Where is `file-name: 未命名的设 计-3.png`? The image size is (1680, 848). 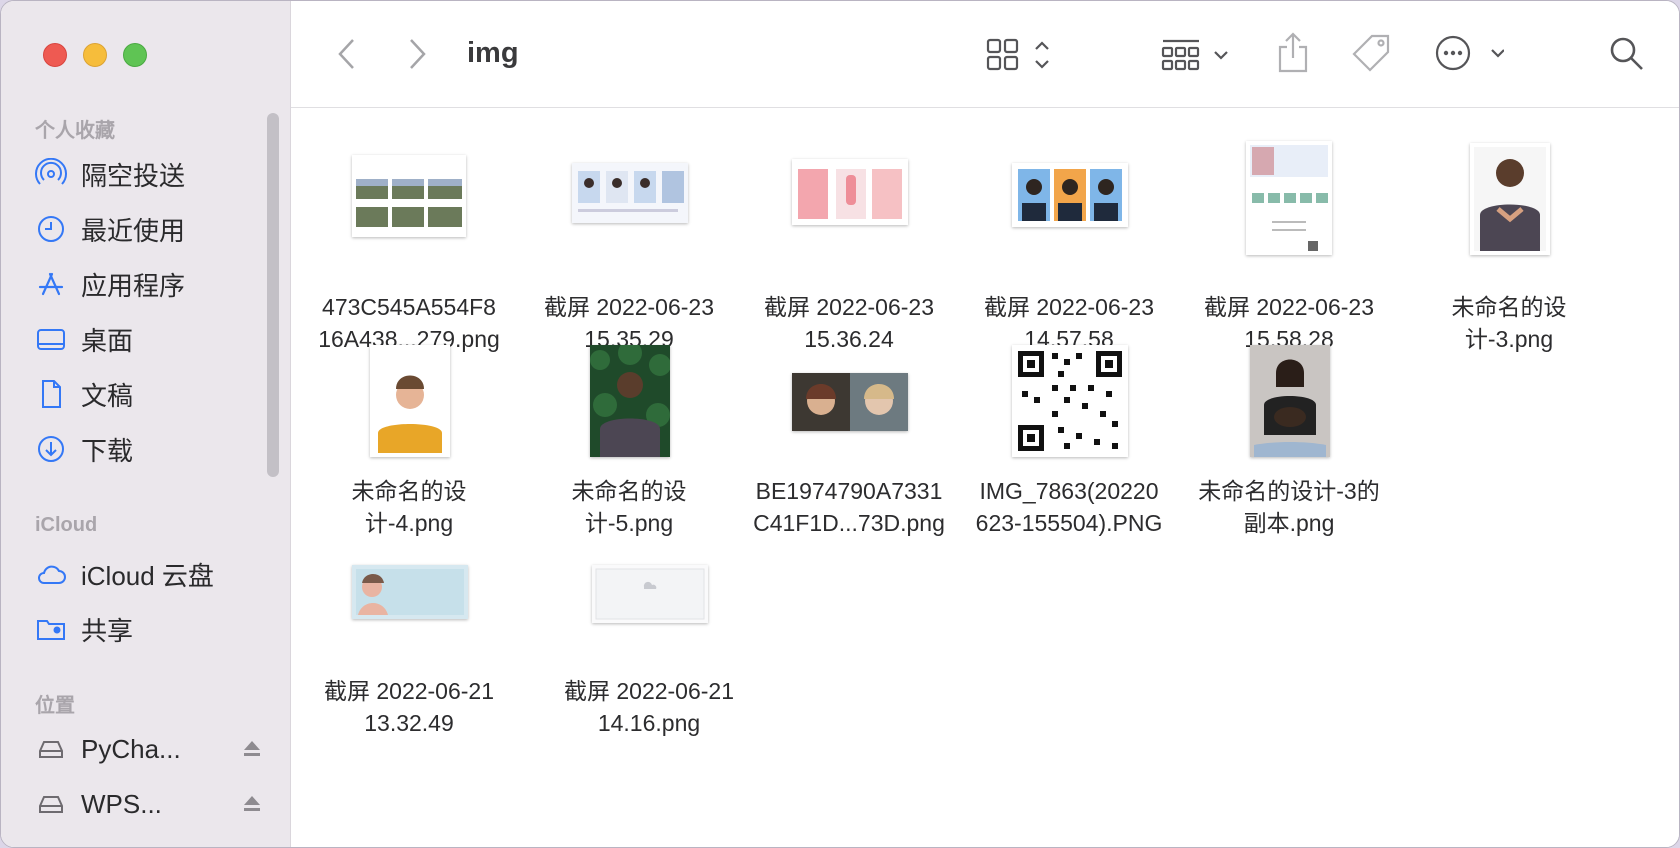
file-name: 未命名的设 计-3.png is located at coordinates (1509, 323).